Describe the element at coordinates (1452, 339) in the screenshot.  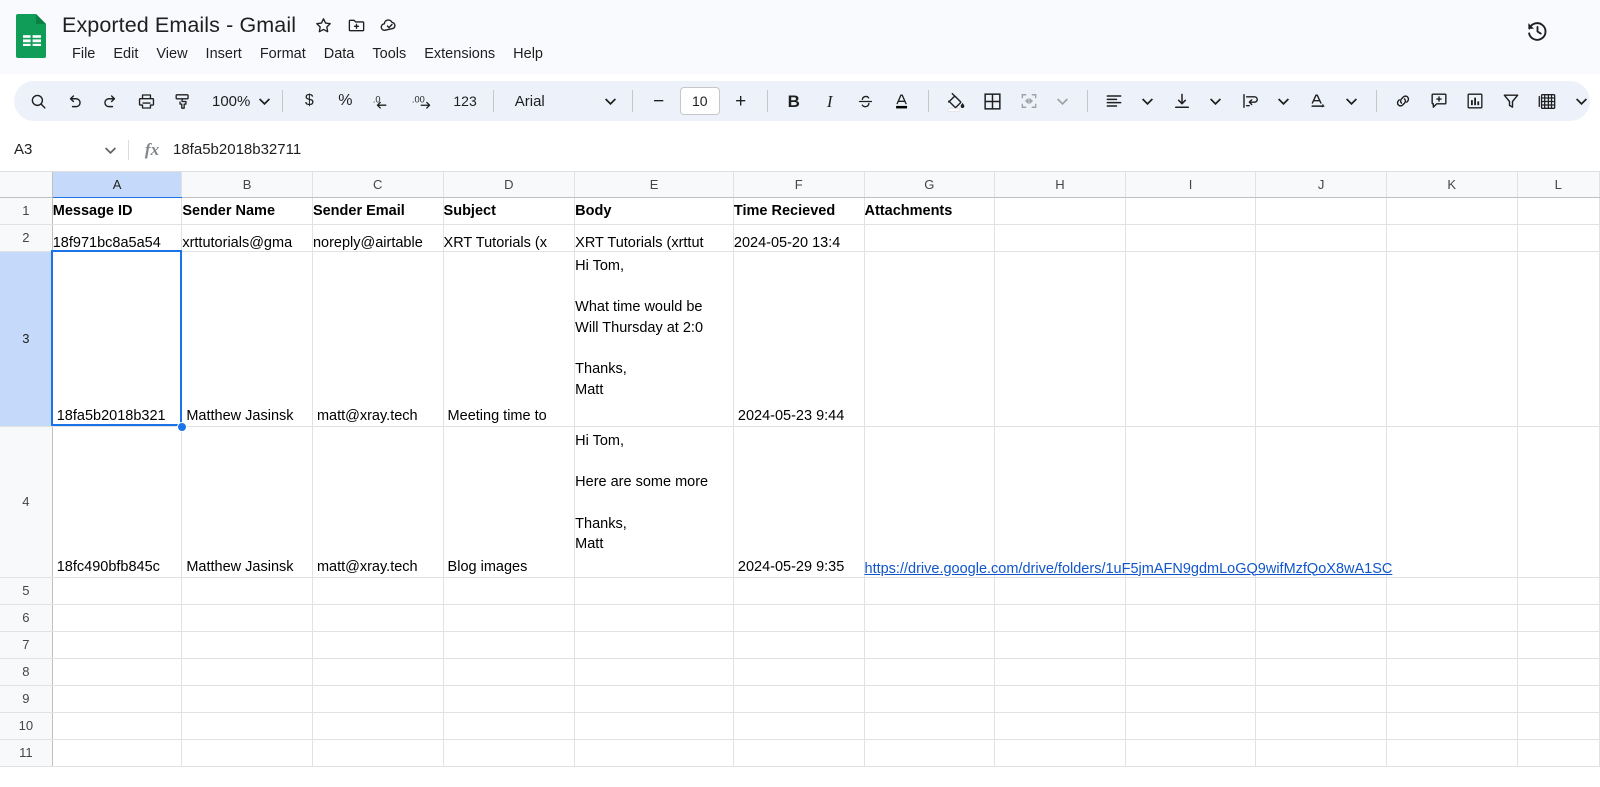
I see `cell-k3` at that location.